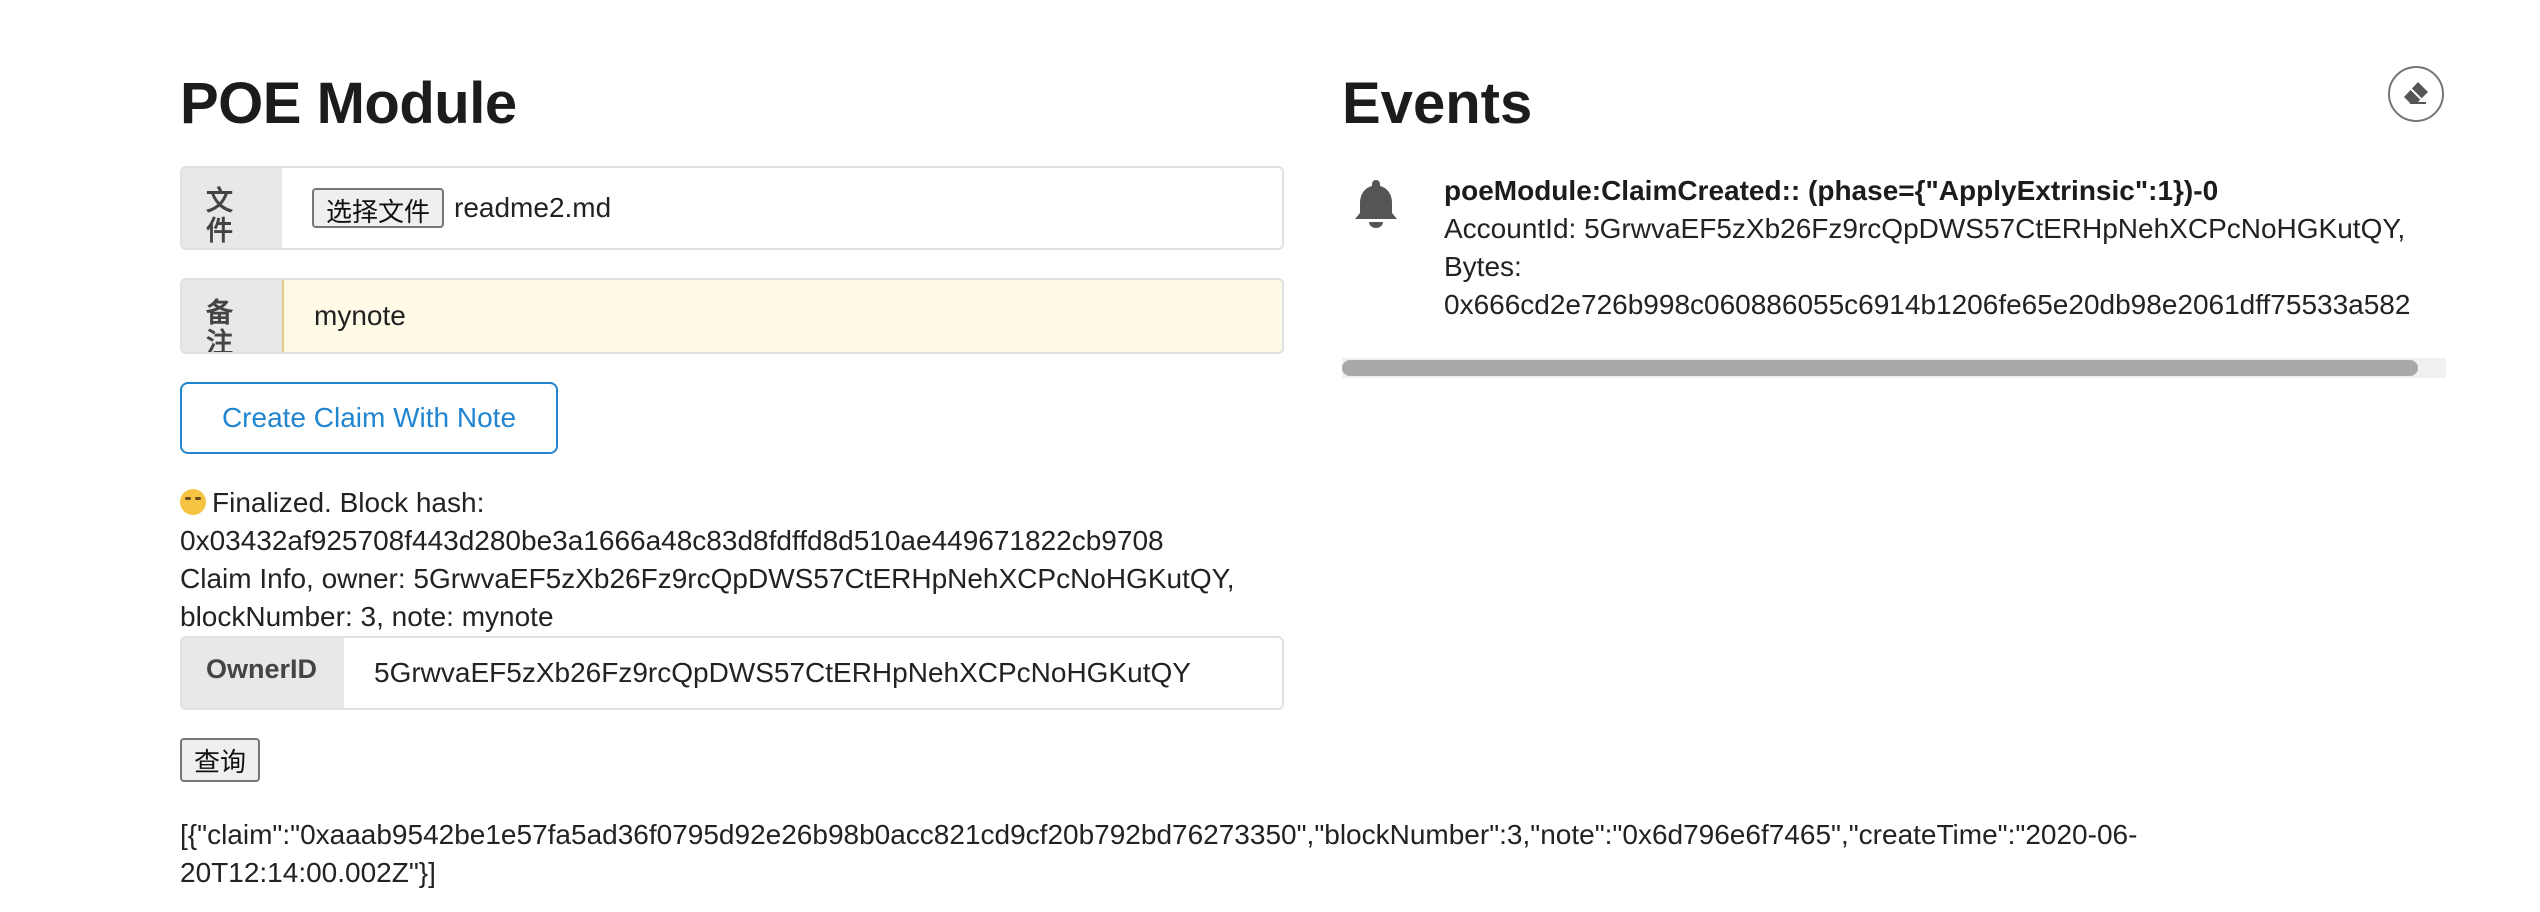 This screenshot has height=912, width=2540. Describe the element at coordinates (782, 316) in the screenshot. I see `note-input: mynote` at that location.